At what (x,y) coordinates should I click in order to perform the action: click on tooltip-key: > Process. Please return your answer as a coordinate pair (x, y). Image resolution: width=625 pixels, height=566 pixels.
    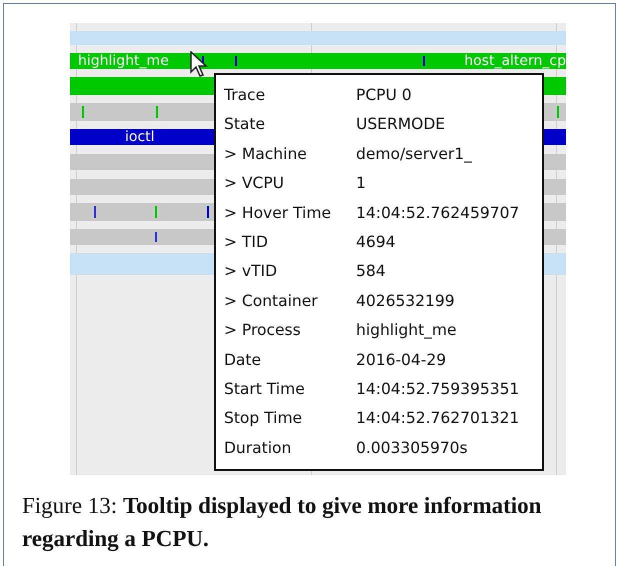
    Looking at the image, I should click on (290, 331).